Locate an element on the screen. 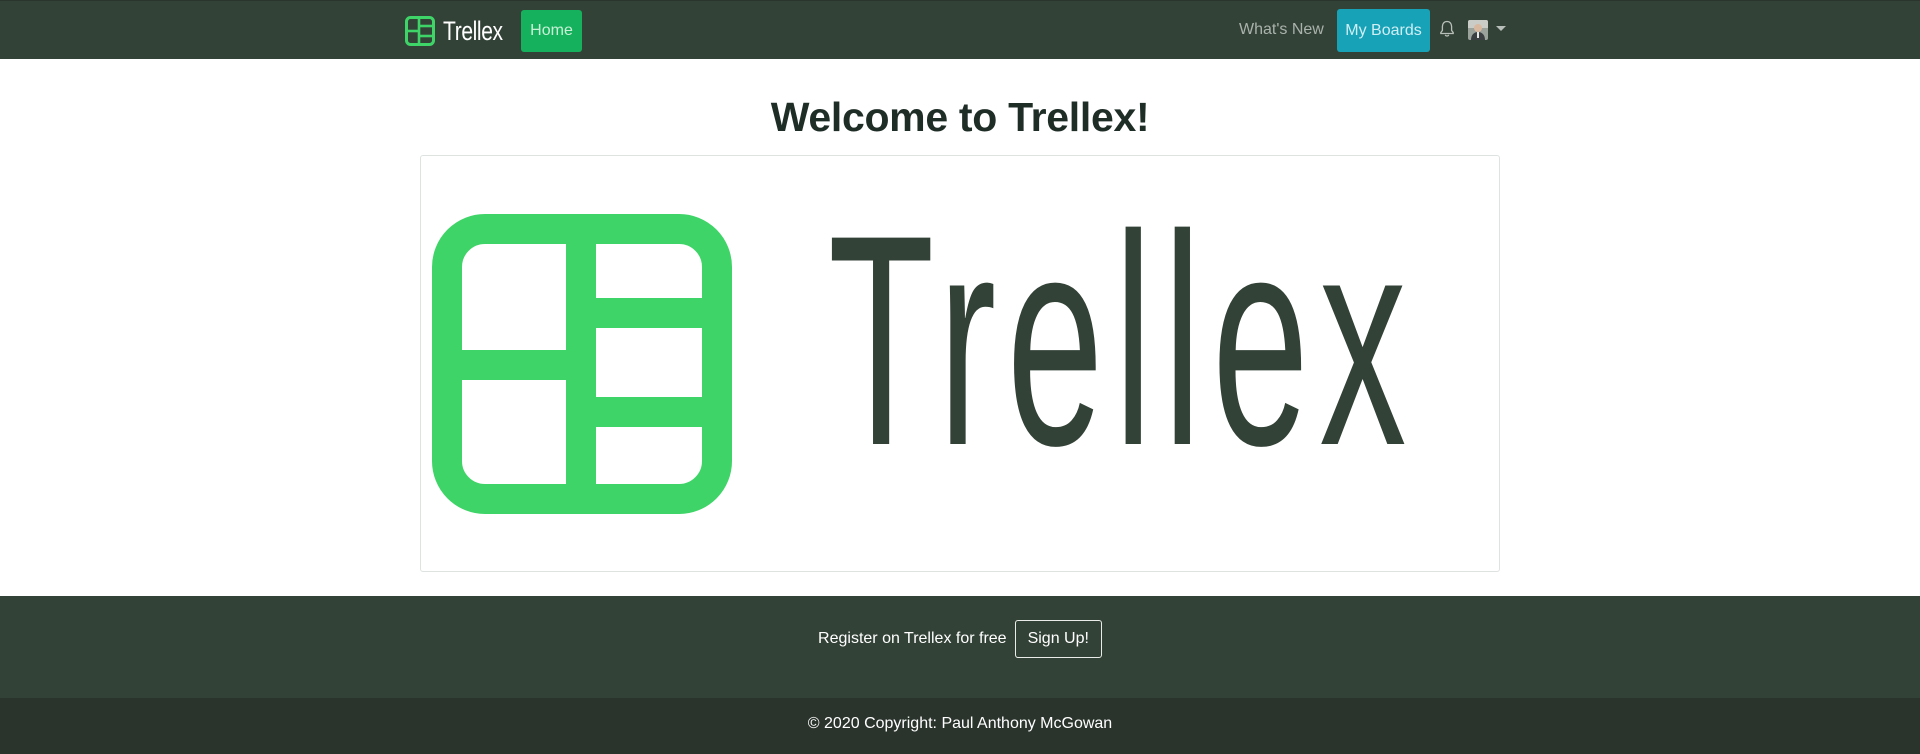 Image resolution: width=1920 pixels, height=754 pixels. bell-icon is located at coordinates (1447, 29).